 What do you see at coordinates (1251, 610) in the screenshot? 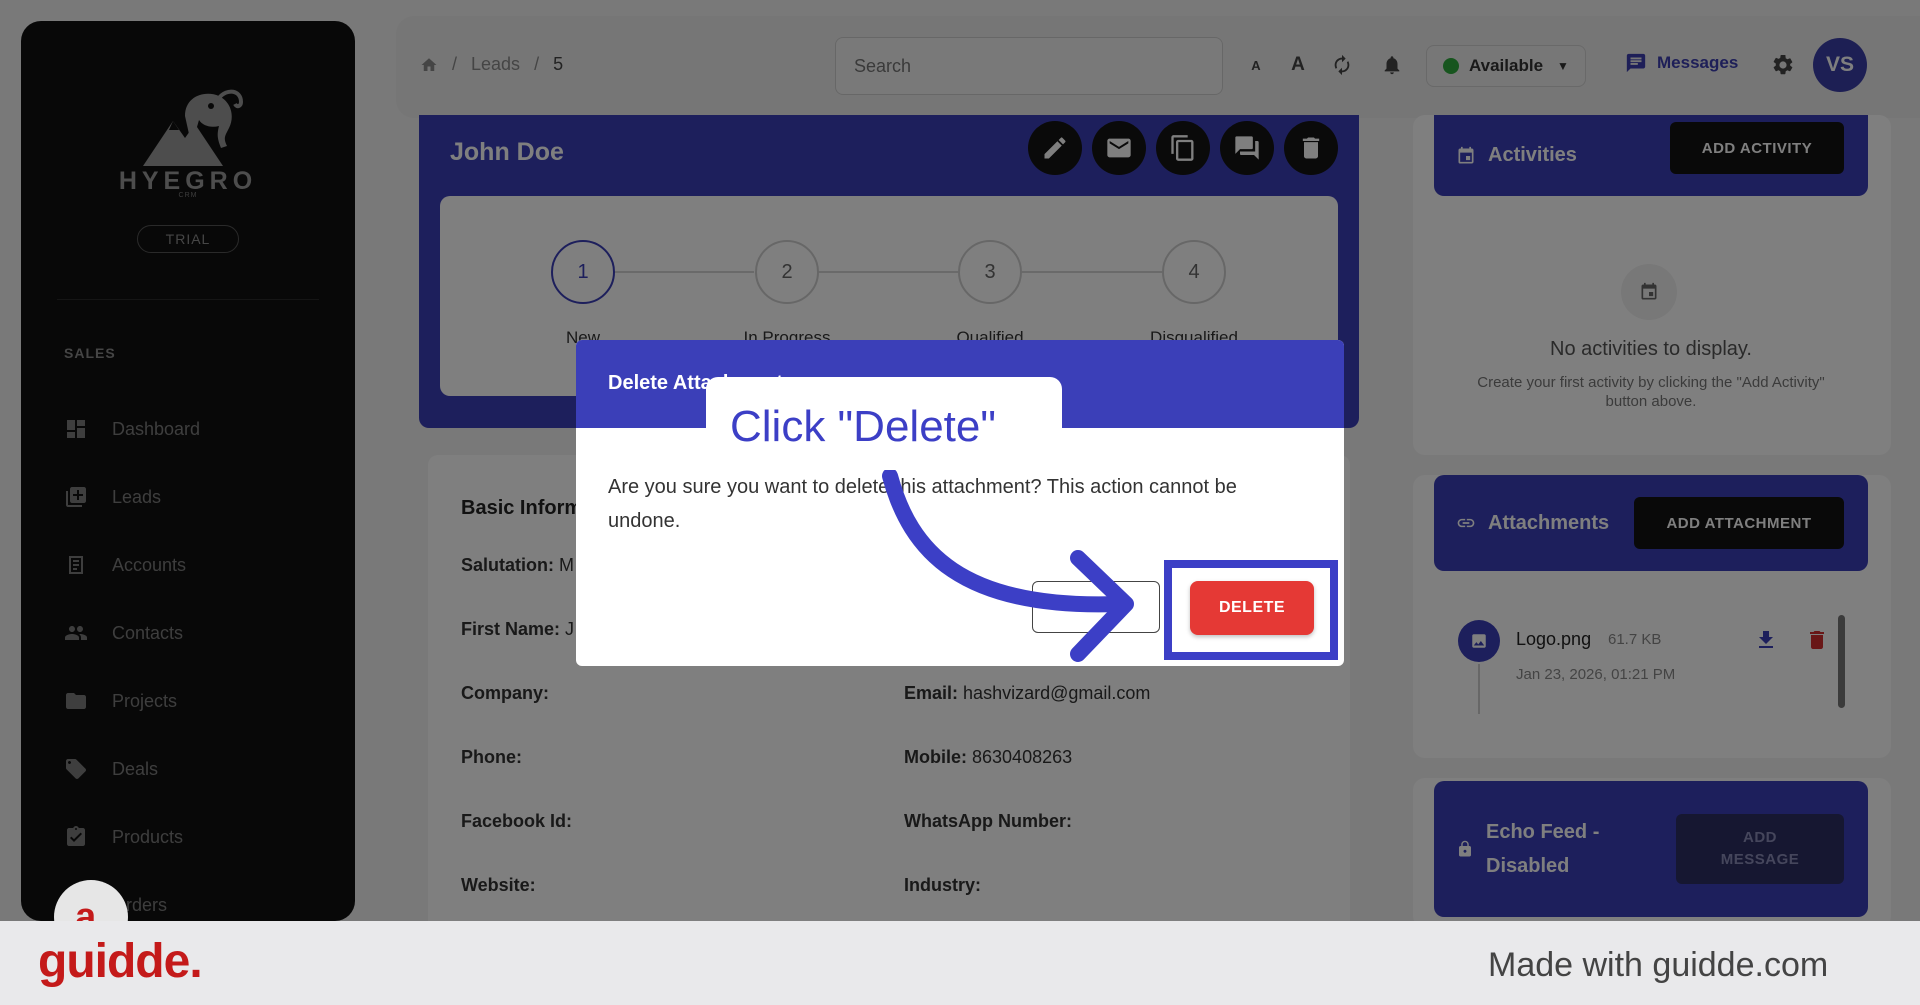
I see `highlight-box` at bounding box center [1251, 610].